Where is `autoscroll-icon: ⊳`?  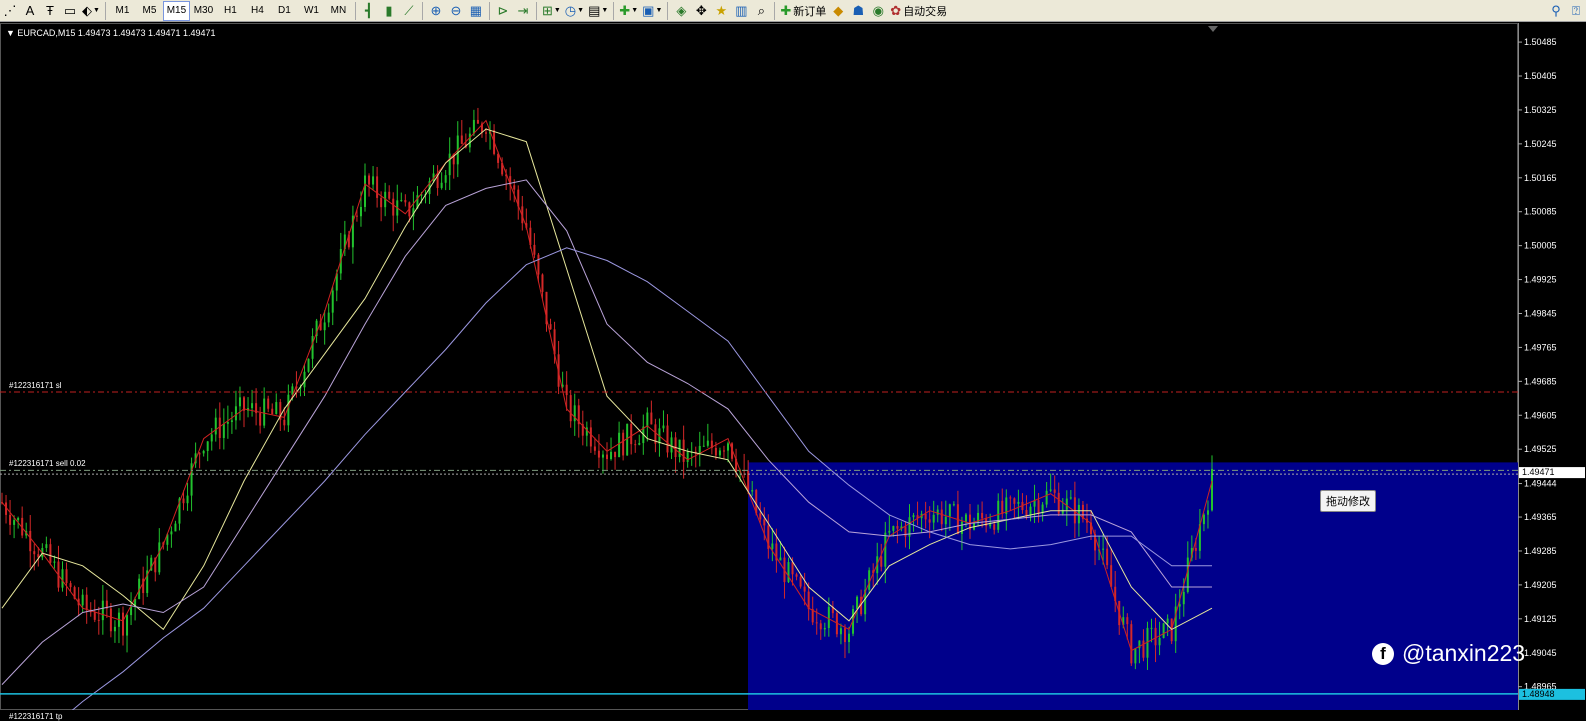
autoscroll-icon: ⊳ is located at coordinates (503, 11).